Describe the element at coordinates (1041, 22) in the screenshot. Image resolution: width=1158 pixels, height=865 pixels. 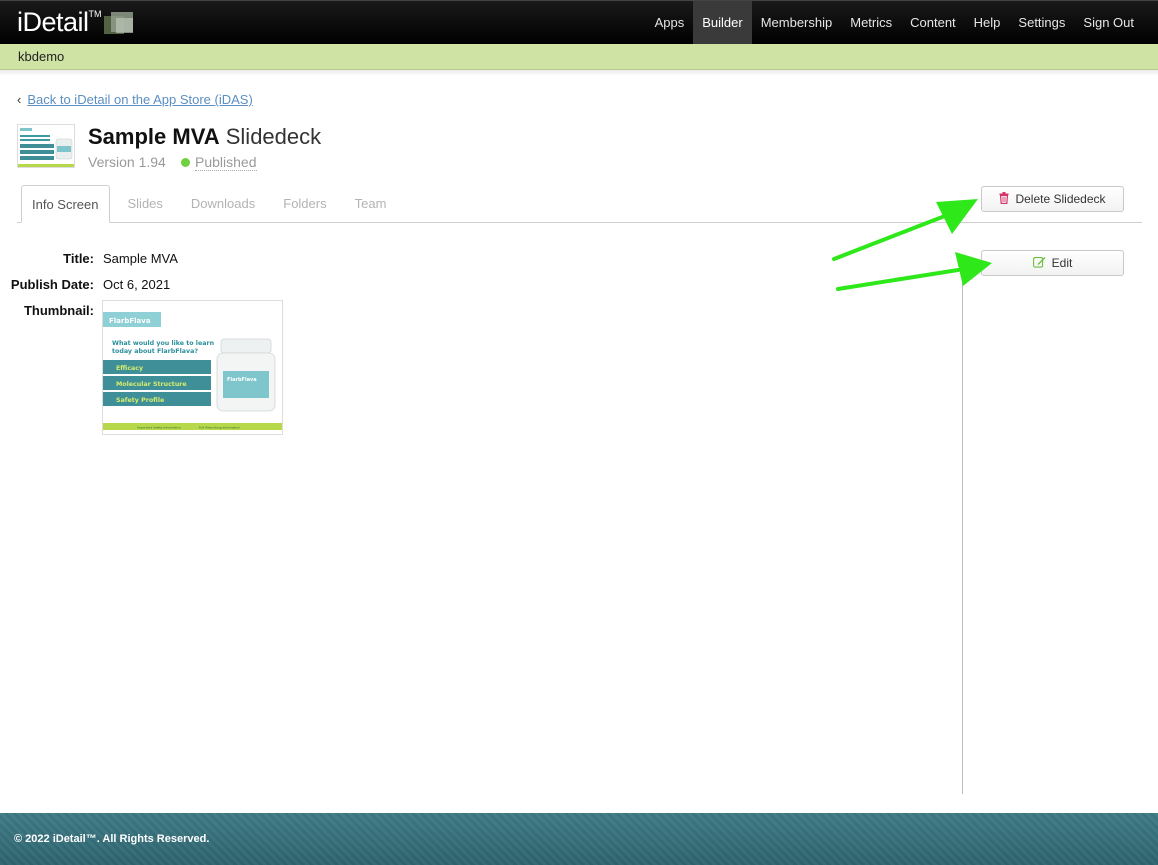
I see `nav-settings: Settings` at that location.